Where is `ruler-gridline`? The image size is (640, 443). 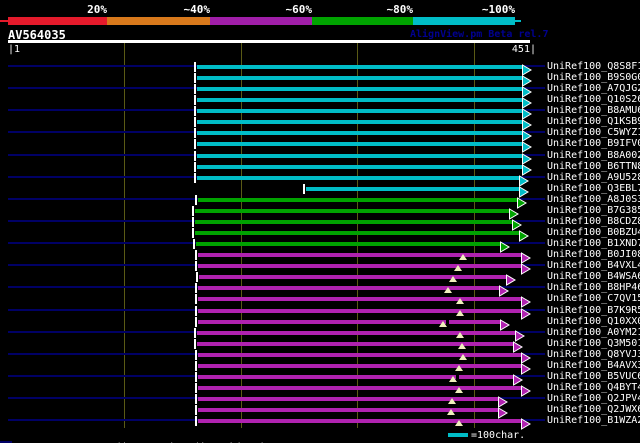
ruler-gridline is located at coordinates (124, 235).